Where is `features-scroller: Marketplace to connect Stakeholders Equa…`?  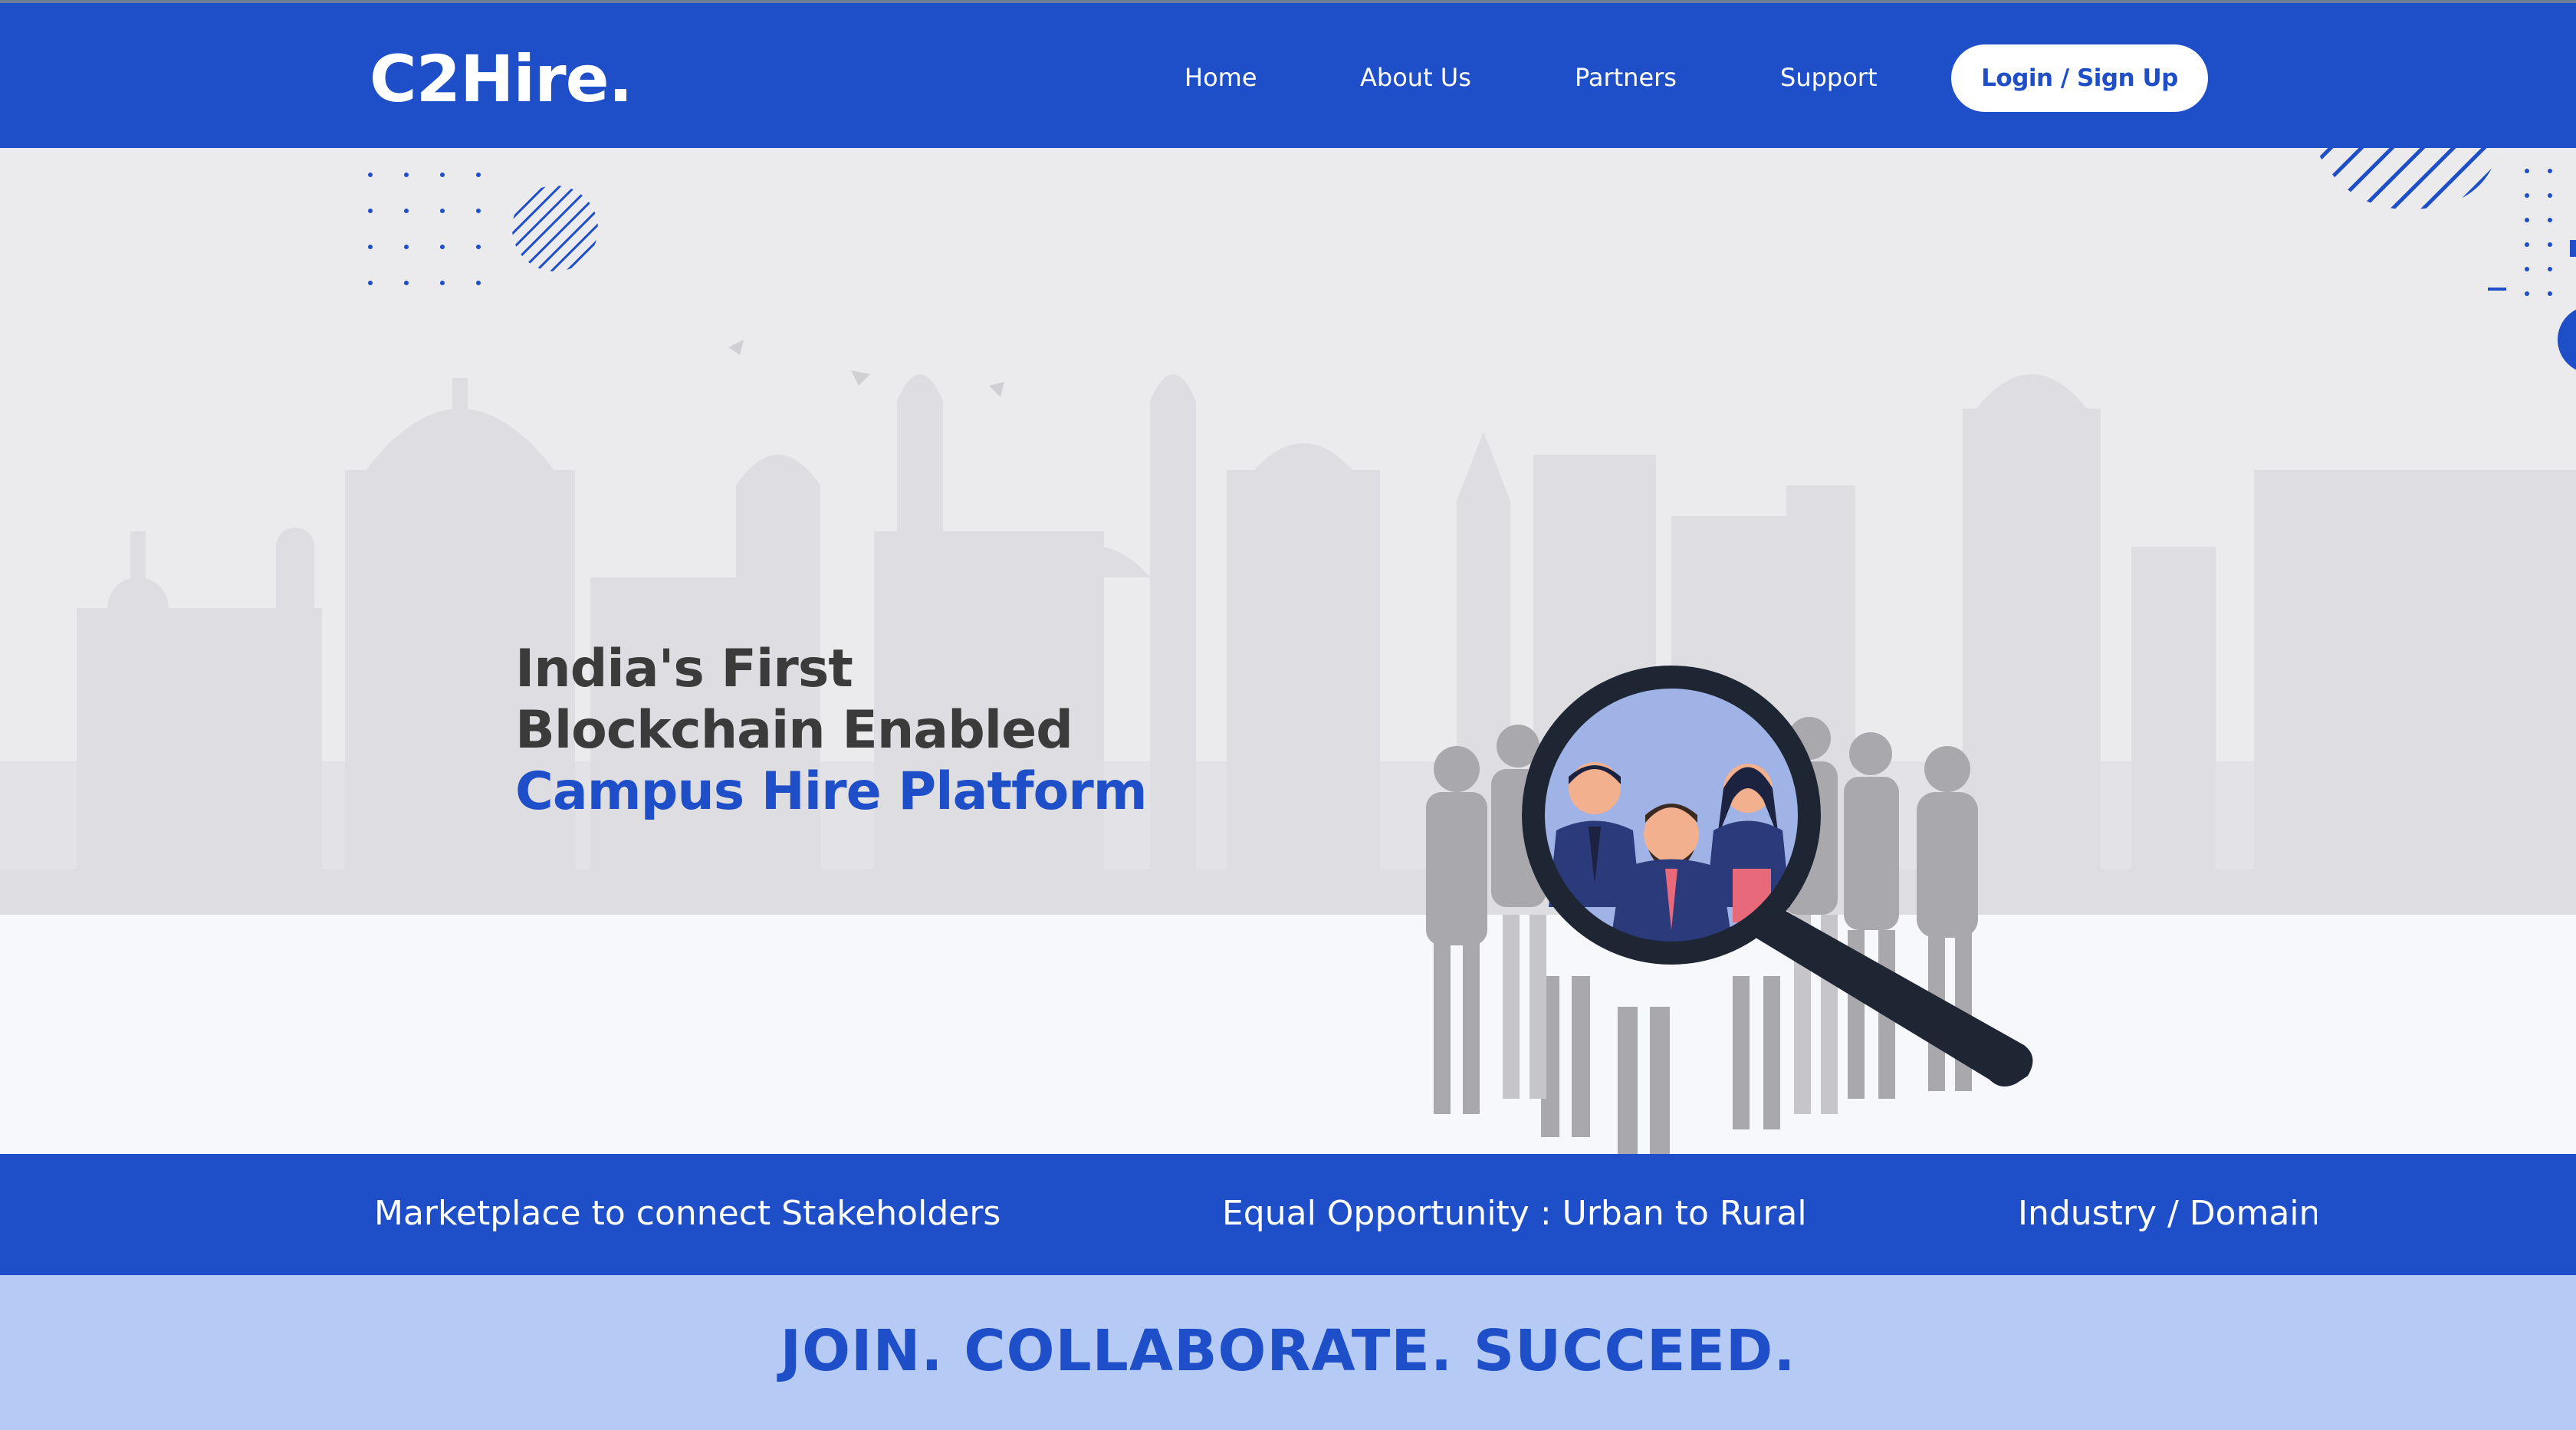
features-scroller: Marketplace to connect Stakeholders Equa… is located at coordinates (1159, 1214).